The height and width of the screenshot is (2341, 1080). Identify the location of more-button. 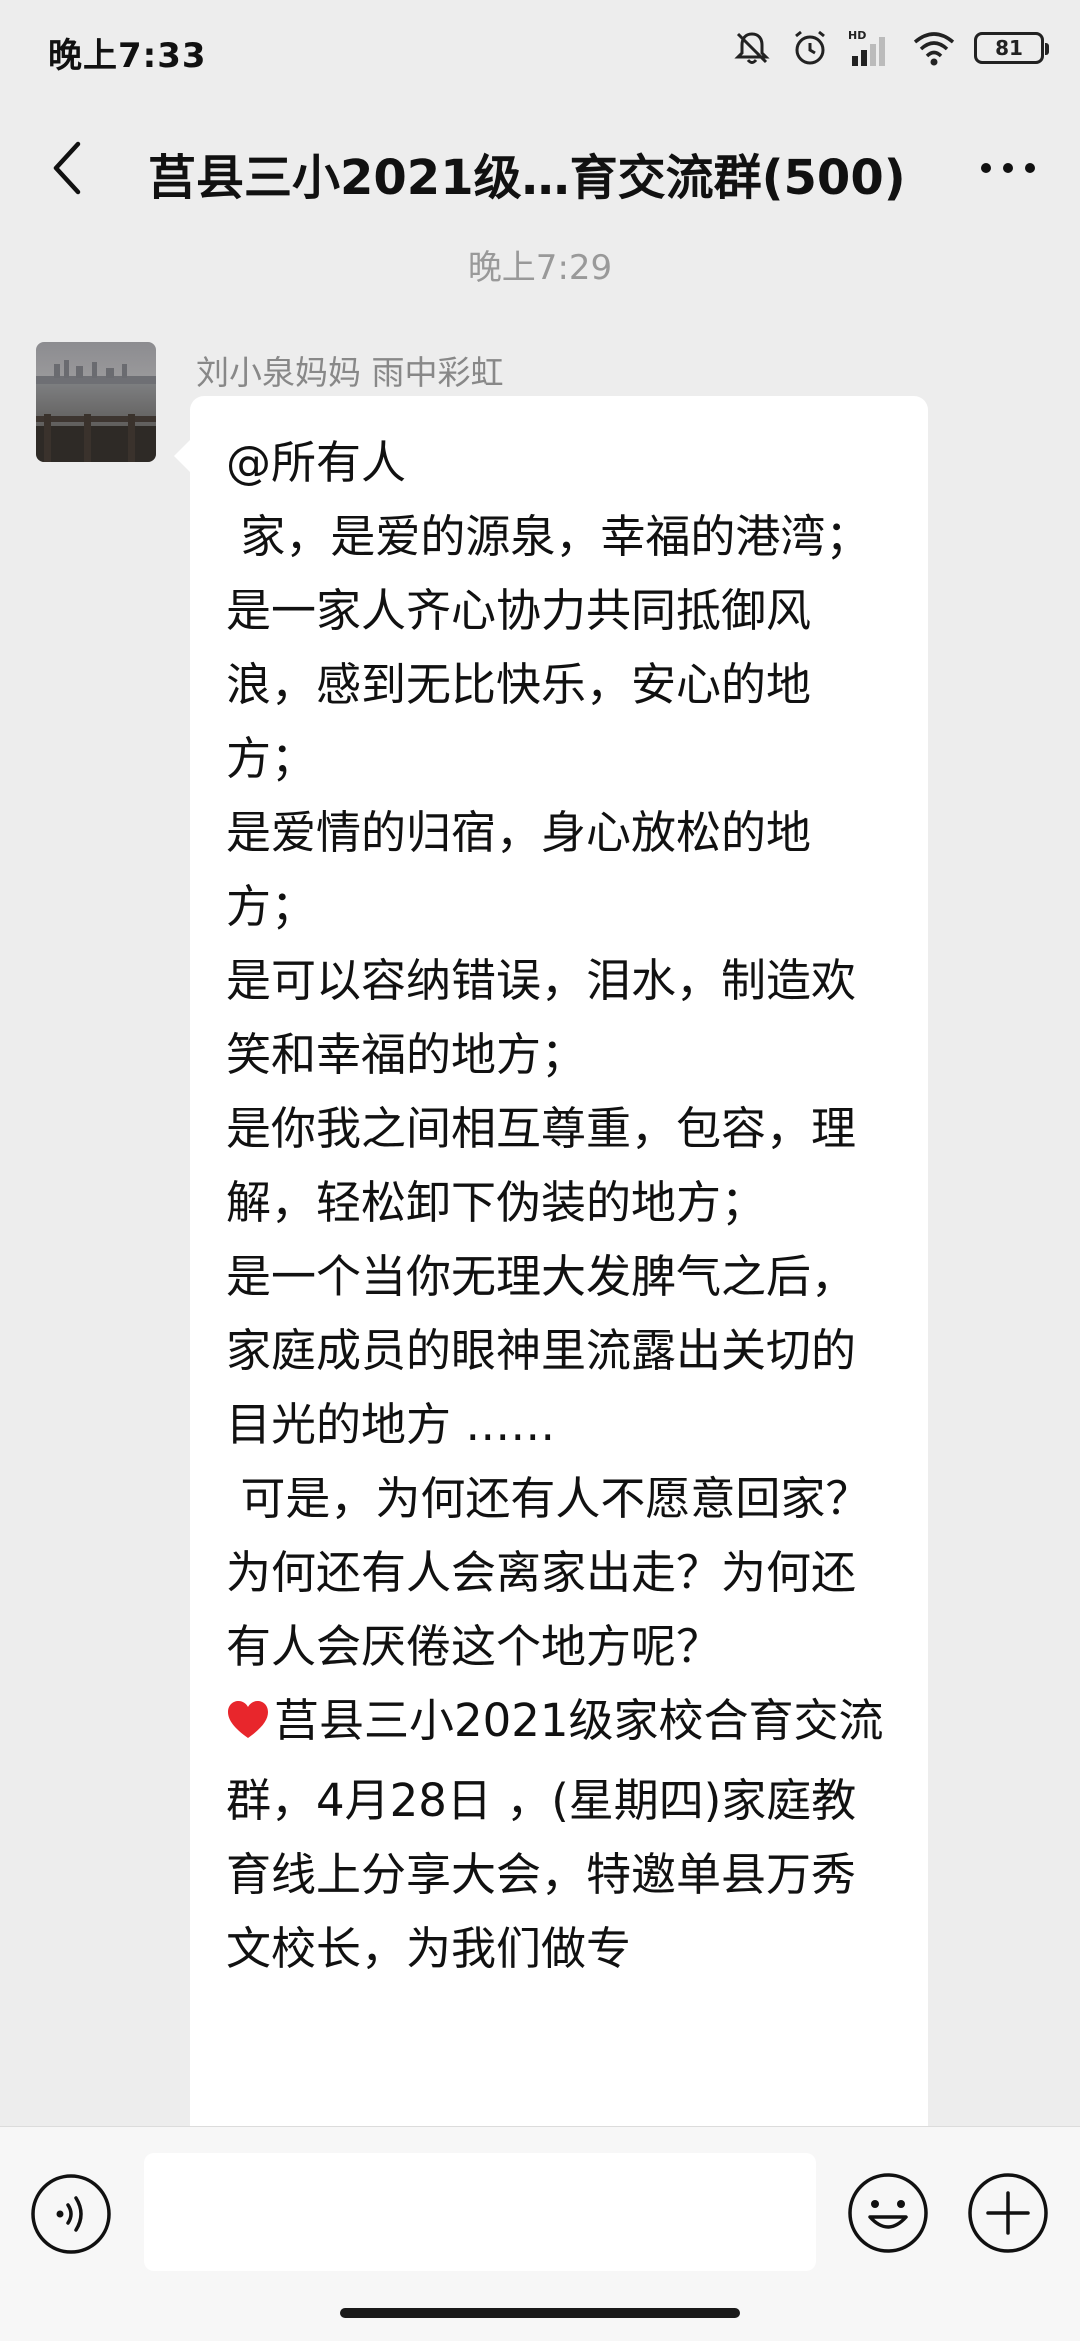
(1008, 170).